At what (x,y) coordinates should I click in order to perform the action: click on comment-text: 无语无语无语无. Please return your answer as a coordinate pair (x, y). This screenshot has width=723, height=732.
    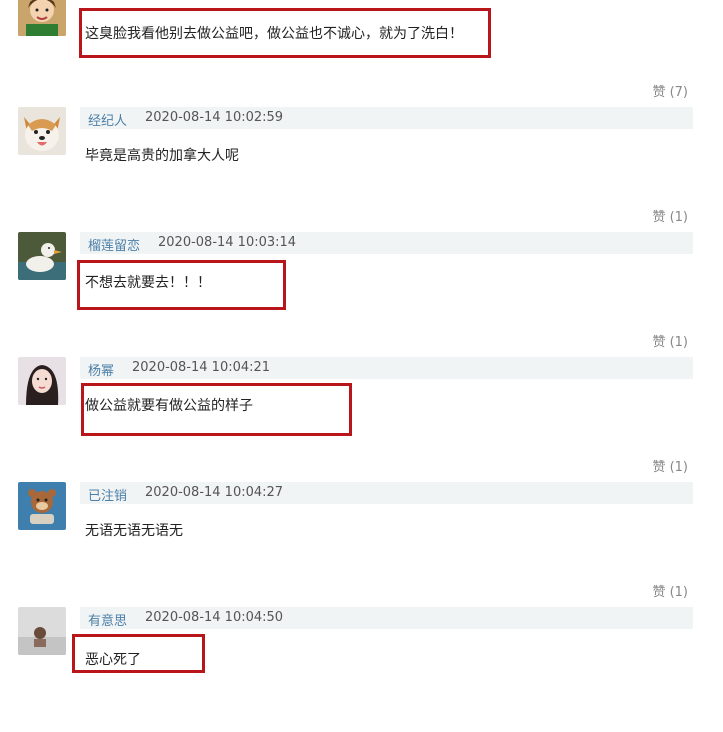
    Looking at the image, I should click on (134, 531).